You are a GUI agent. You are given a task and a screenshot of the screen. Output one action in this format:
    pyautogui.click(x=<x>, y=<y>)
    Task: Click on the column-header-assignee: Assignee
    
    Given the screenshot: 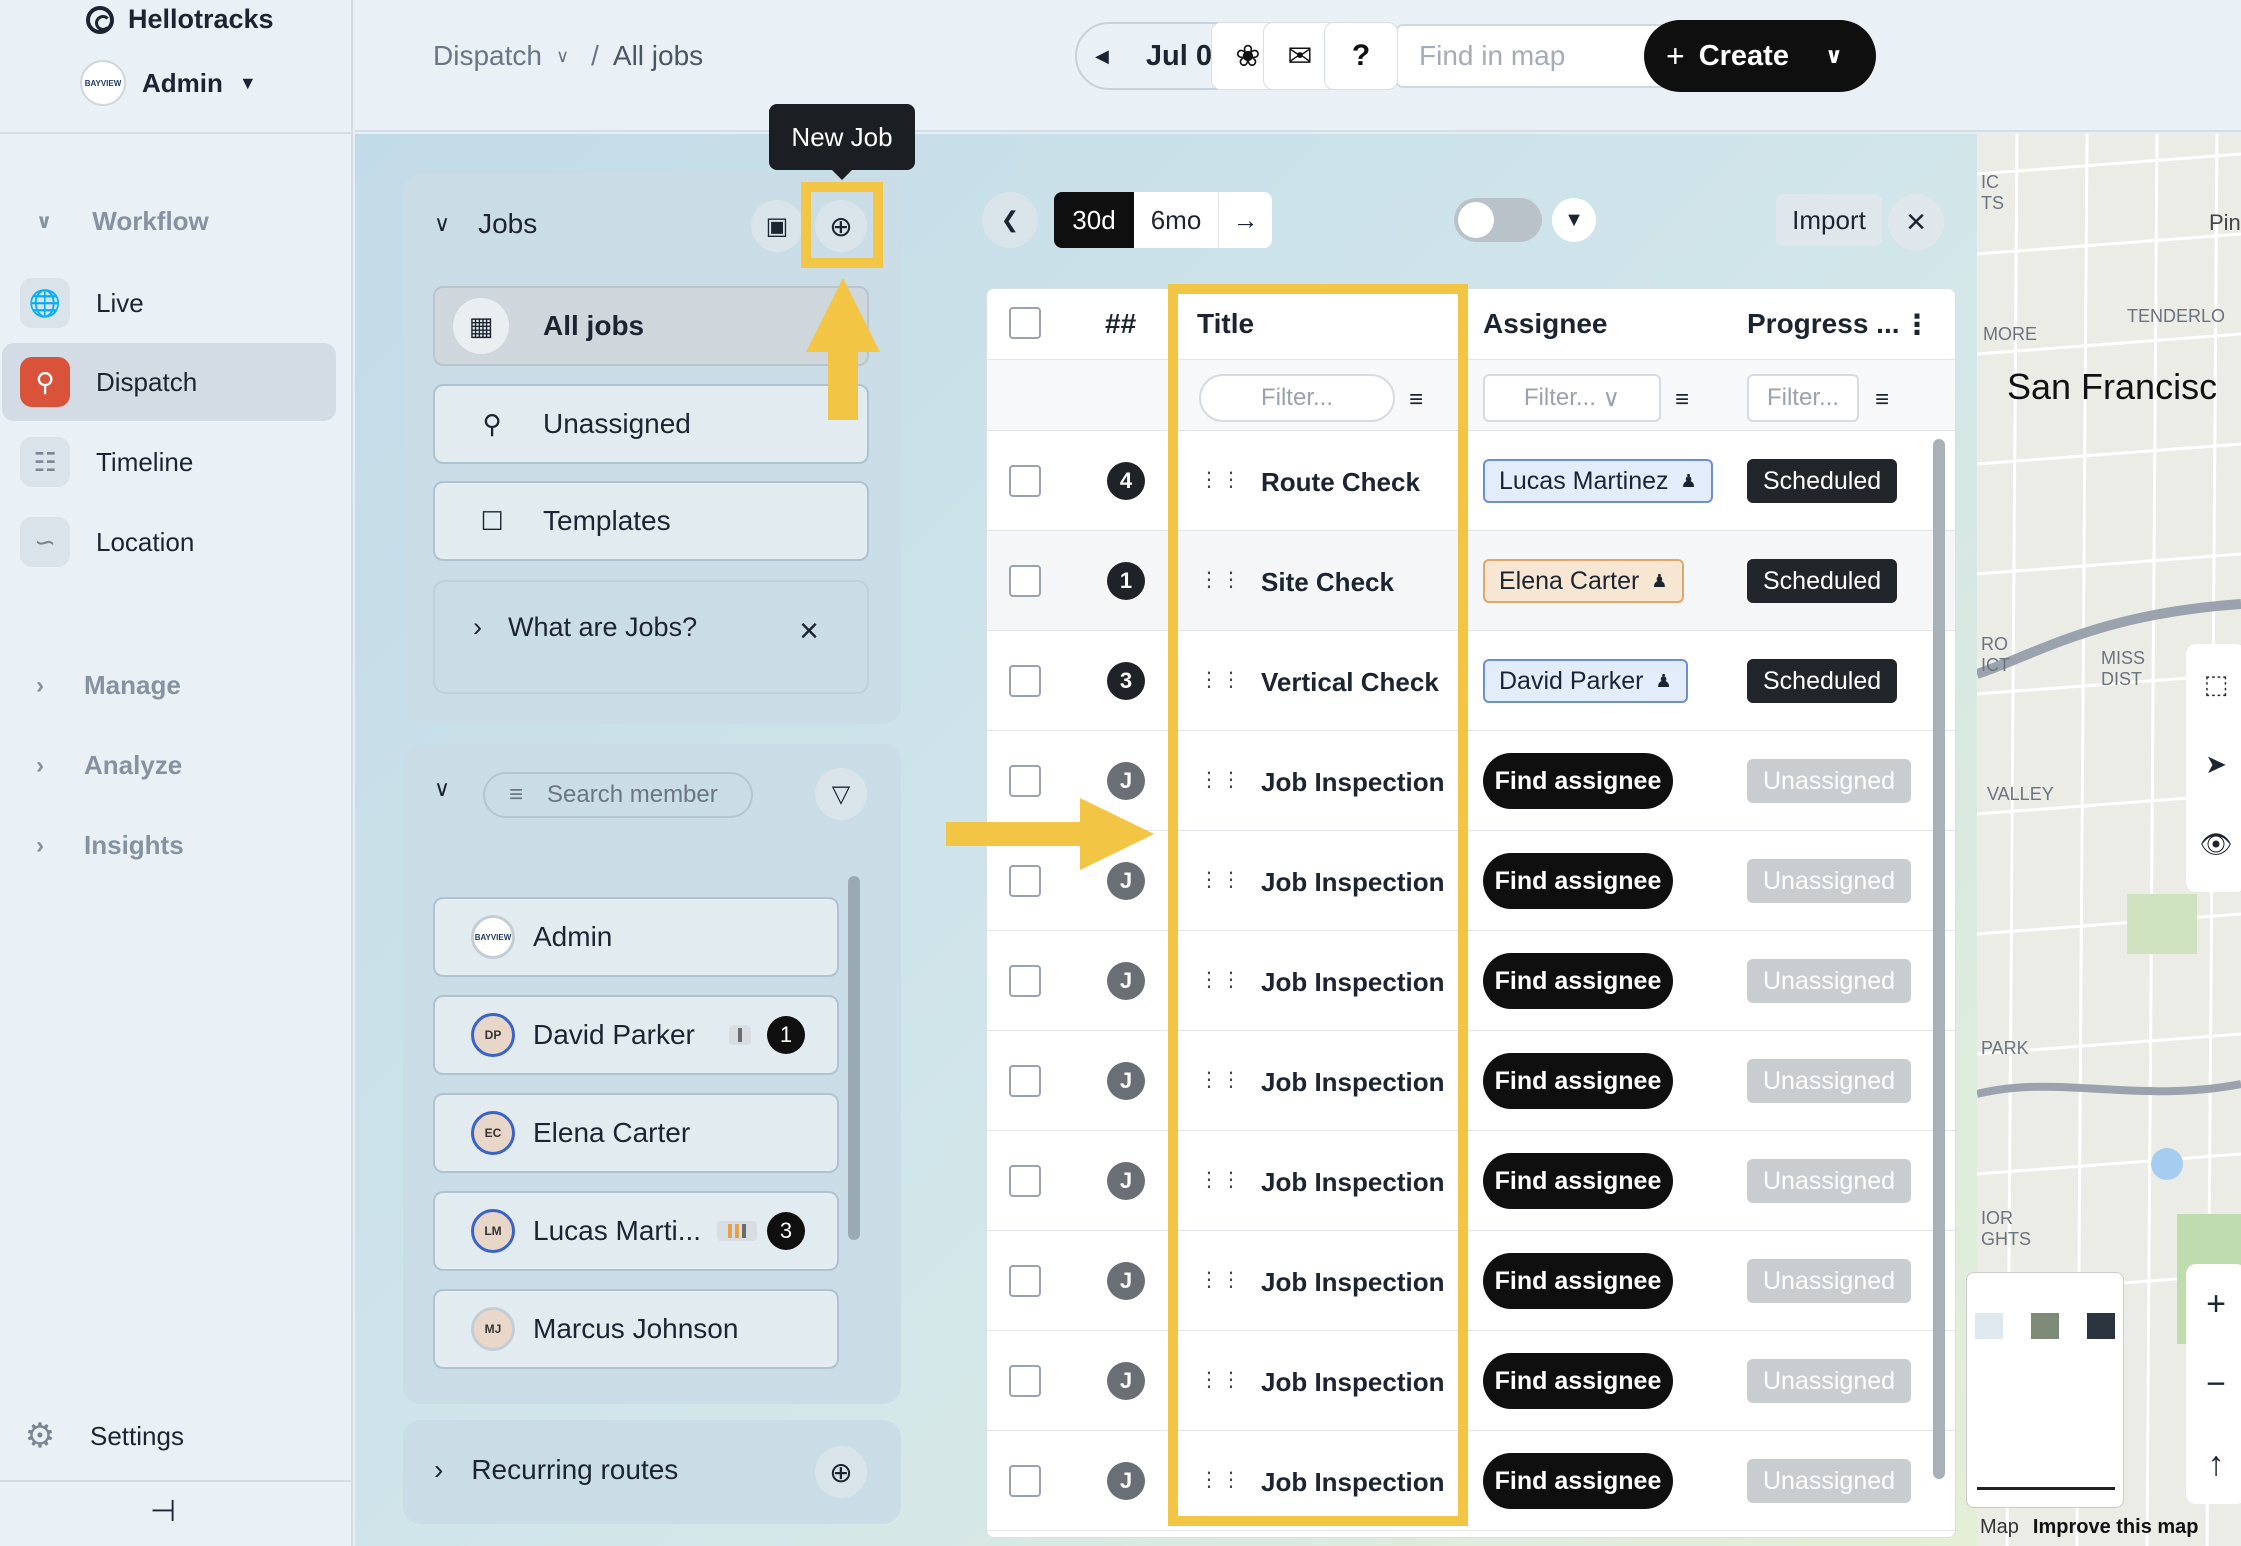 What is the action you would take?
    pyautogui.click(x=1545, y=324)
    